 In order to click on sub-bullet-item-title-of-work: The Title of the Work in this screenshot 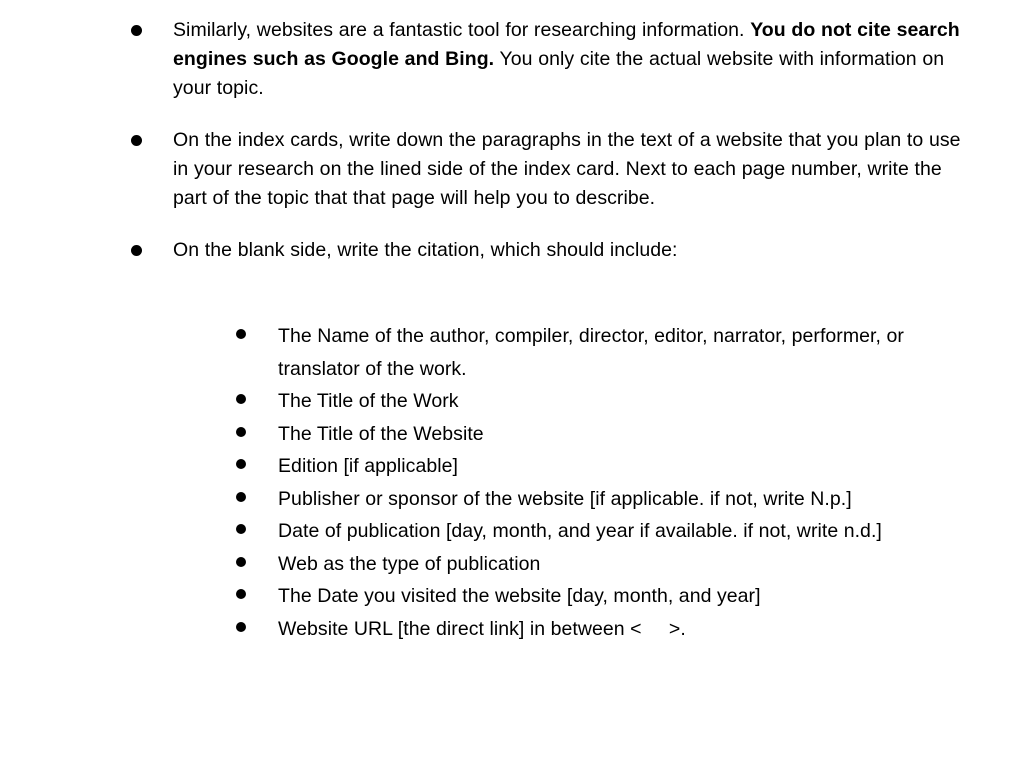, I will do `click(597, 401)`.